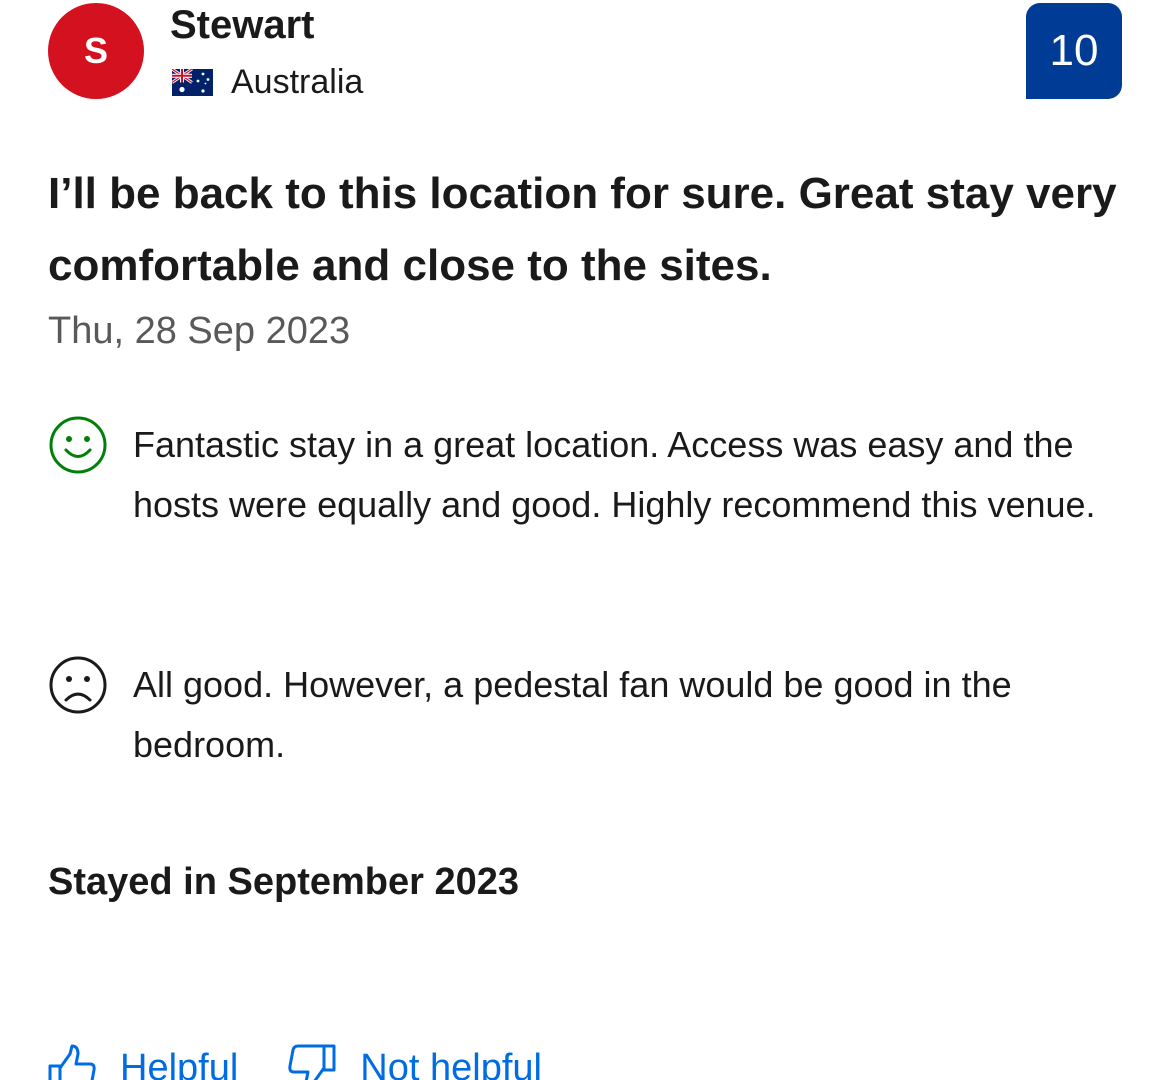 Image resolution: width=1170 pixels, height=1080 pixels. I want to click on smiley-face-icon, so click(78, 445).